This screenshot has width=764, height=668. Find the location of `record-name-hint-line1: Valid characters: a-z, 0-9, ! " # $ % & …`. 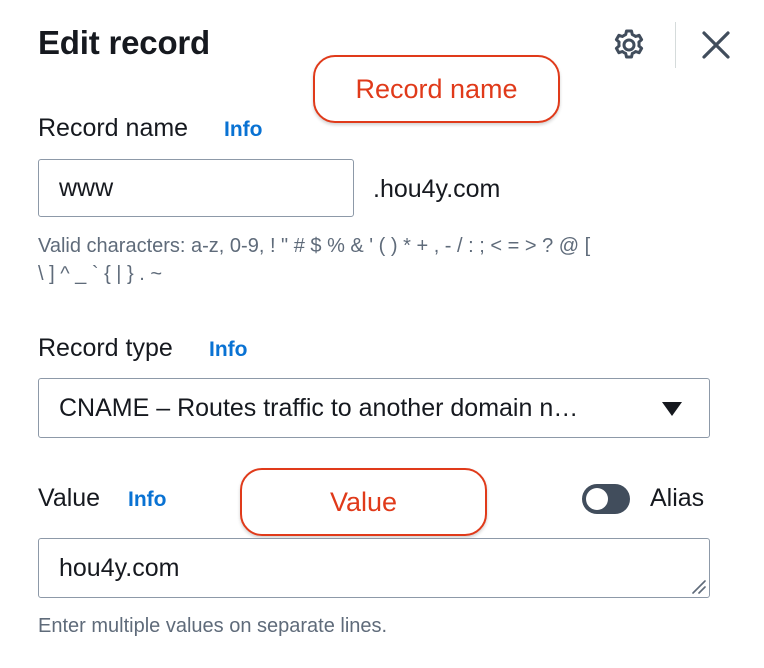

record-name-hint-line1: Valid characters: a-z, 0-9, ! " # $ % & … is located at coordinates (314, 246).